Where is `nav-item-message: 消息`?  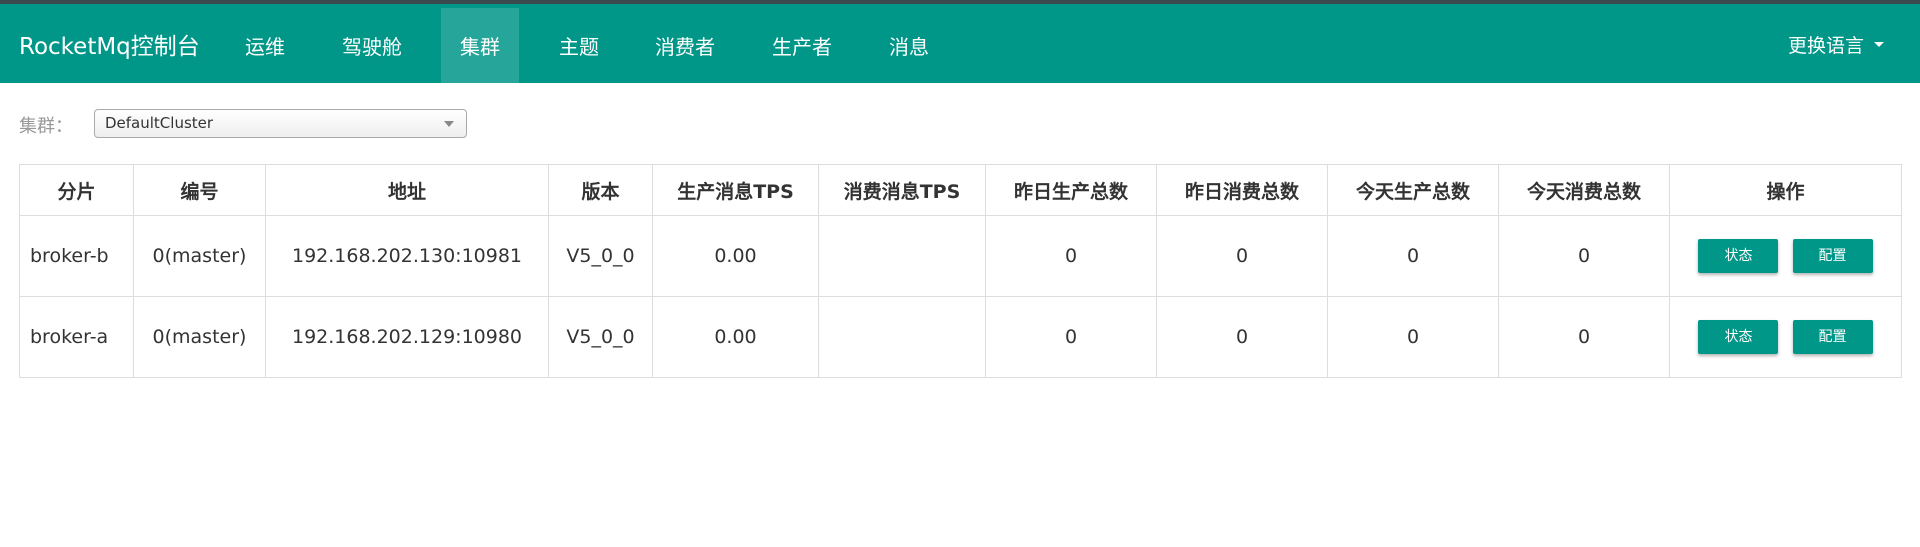 nav-item-message: 消息 is located at coordinates (909, 45).